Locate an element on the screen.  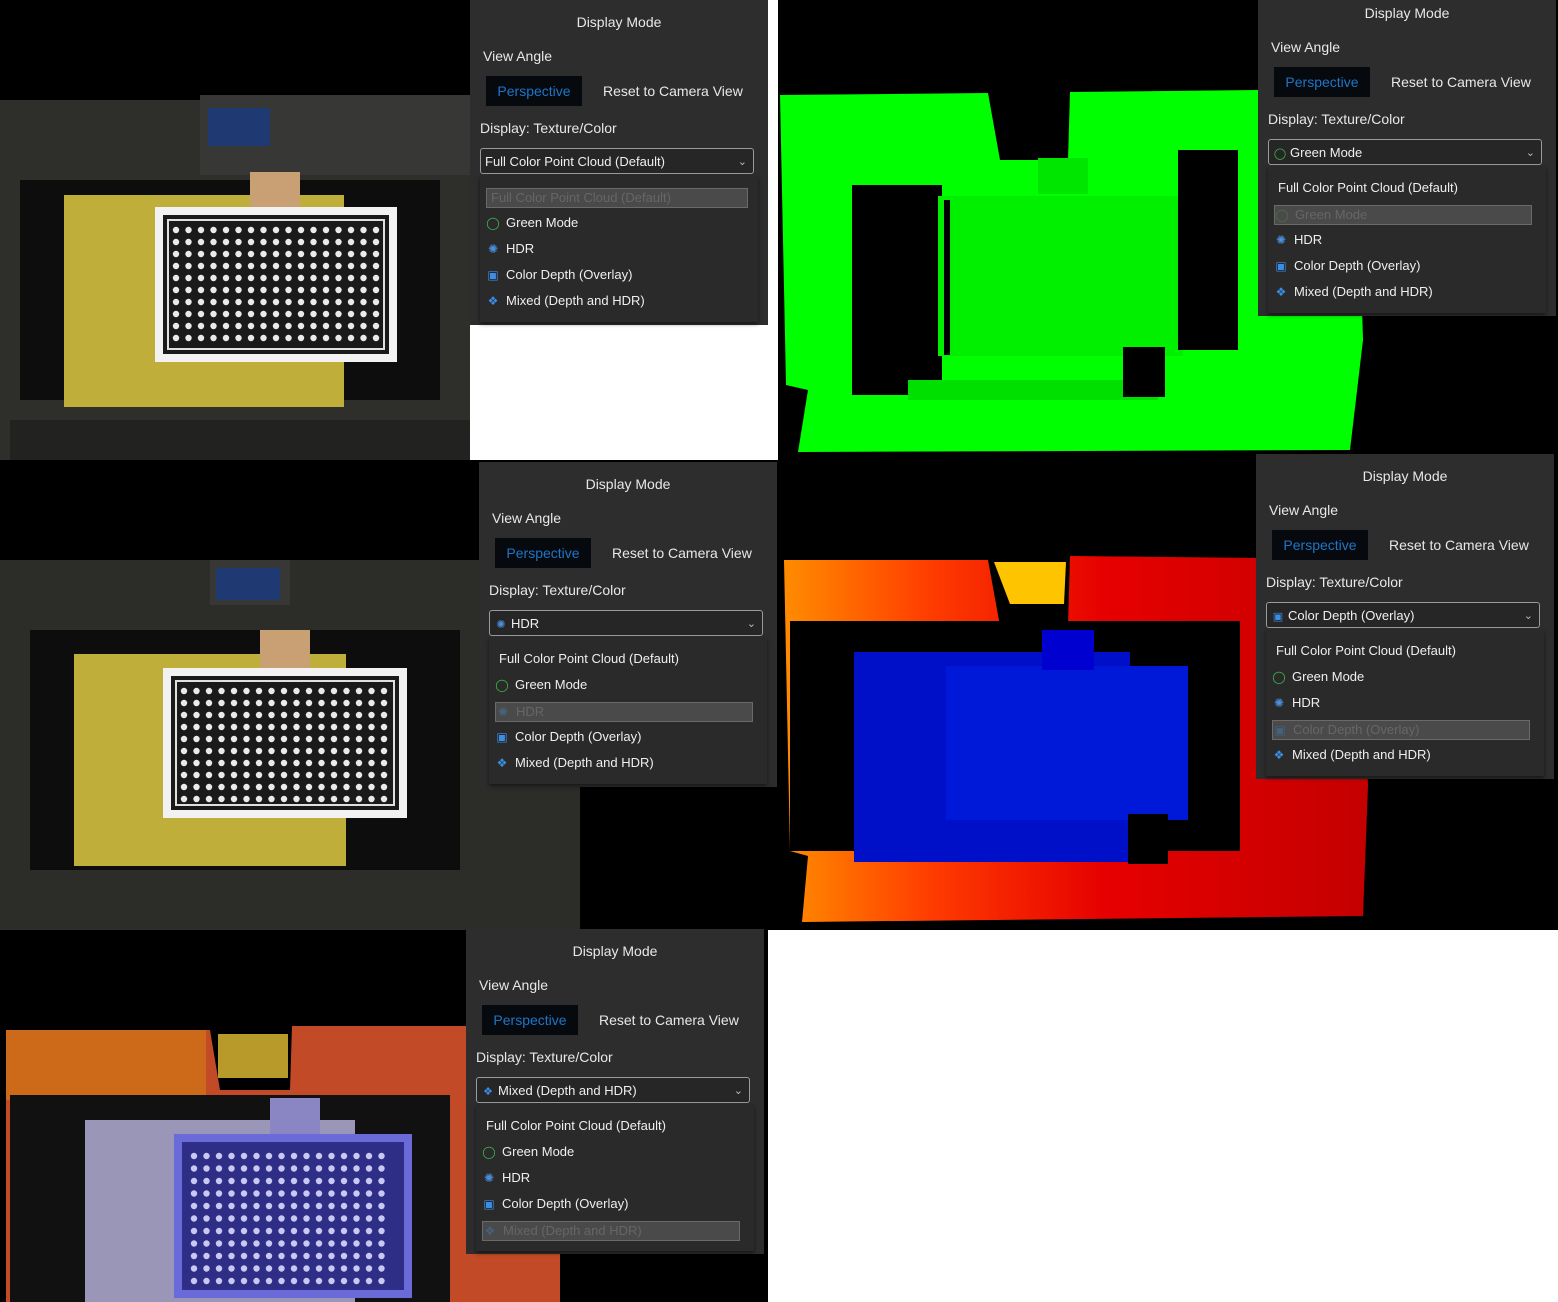
display-mode-select: ◯ Green Mode ⌄ is located at coordinates (1405, 152).